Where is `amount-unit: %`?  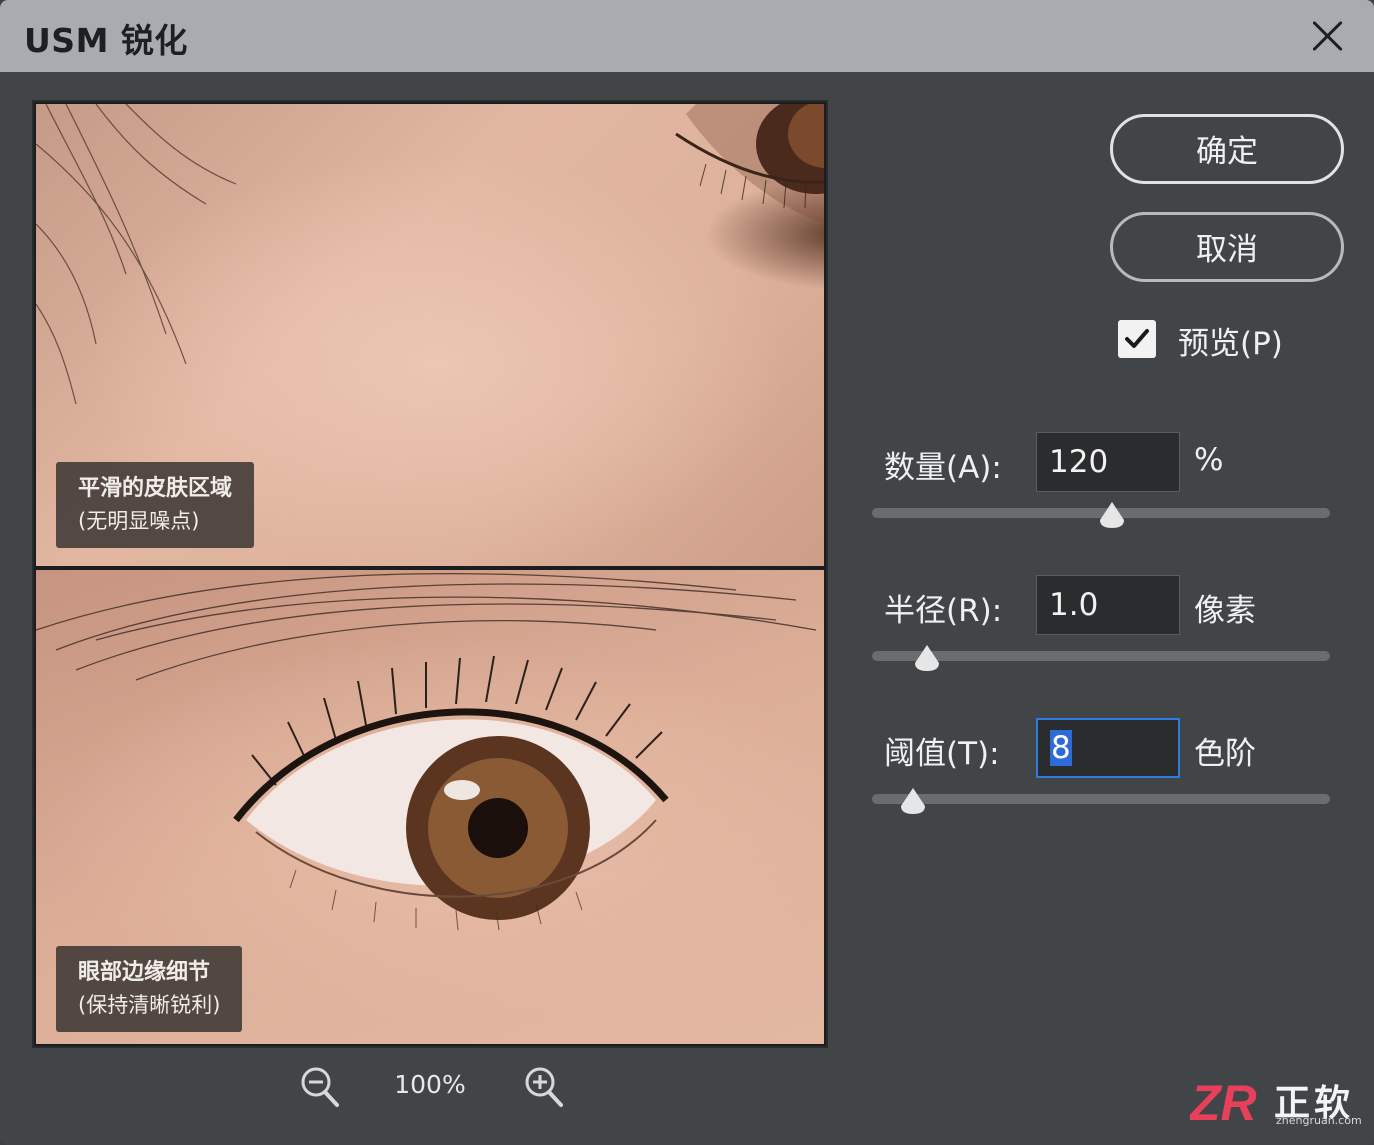
amount-unit: % is located at coordinates (1209, 460).